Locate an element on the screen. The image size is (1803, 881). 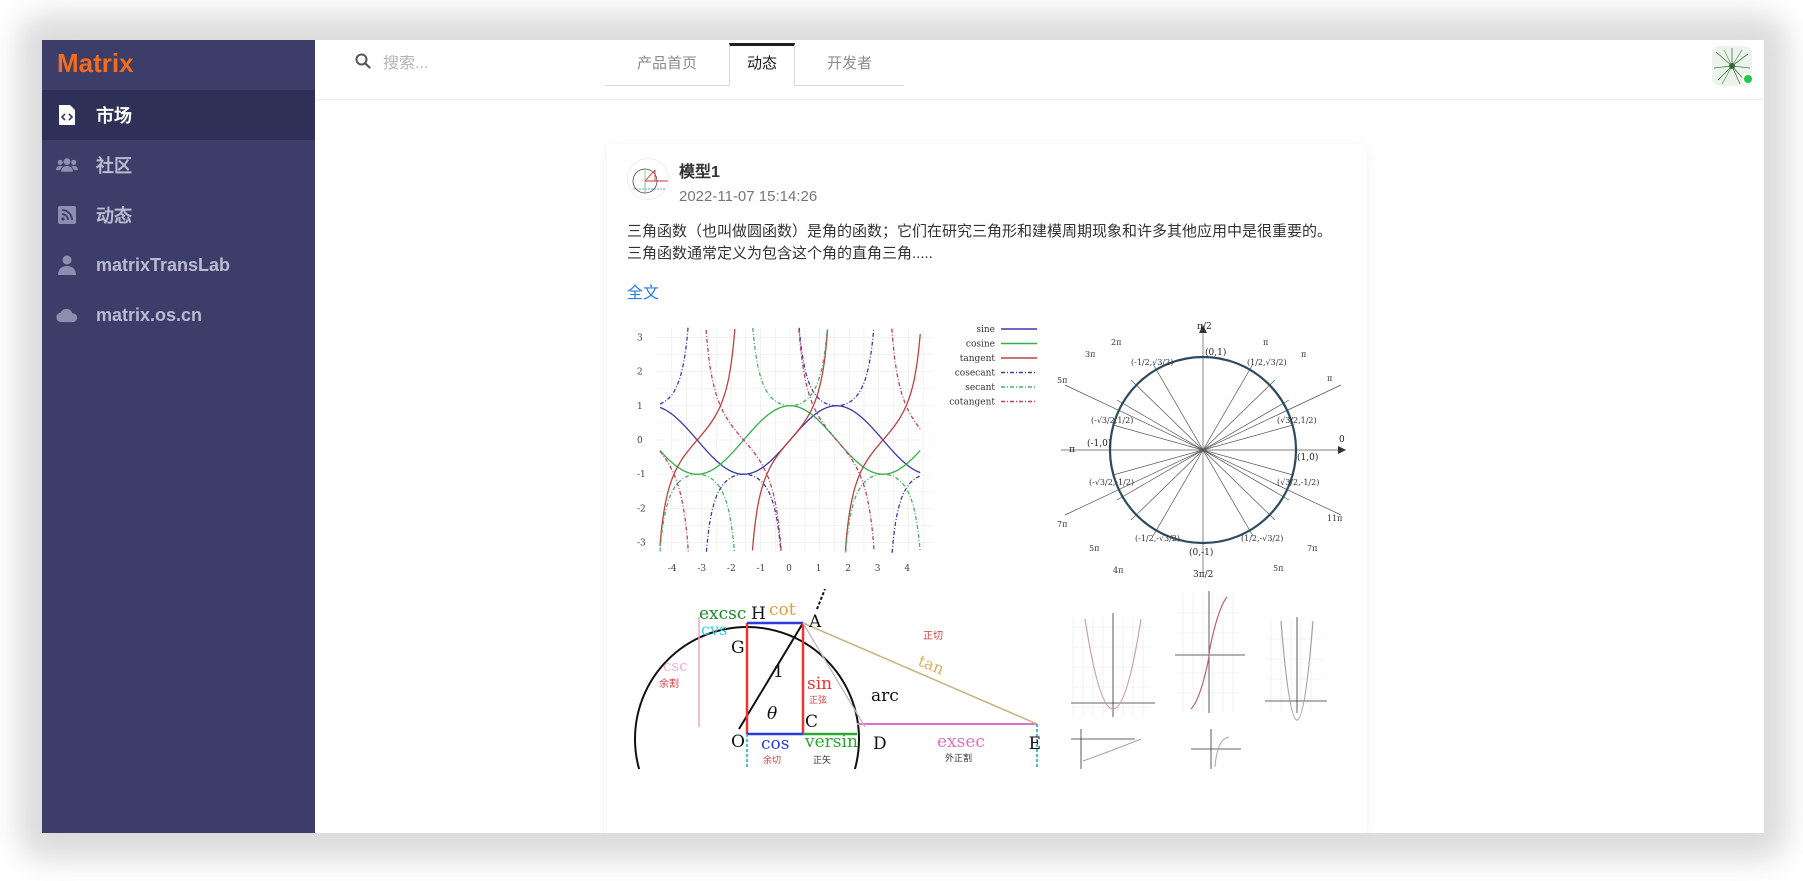
geo-label: O is located at coordinates (738, 742).